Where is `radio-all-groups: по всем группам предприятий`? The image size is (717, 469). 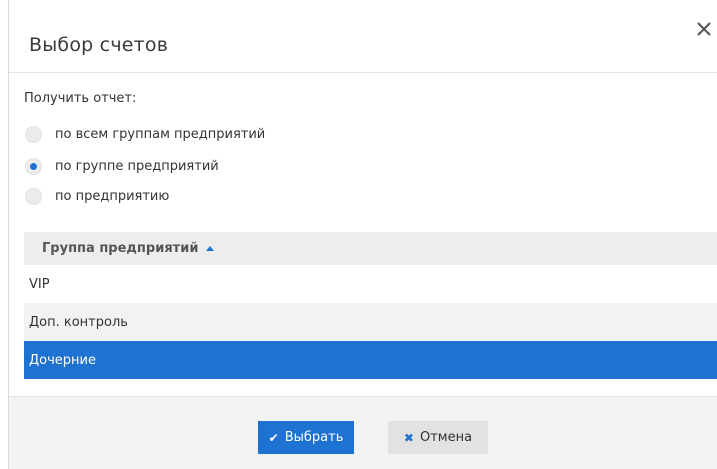
radio-all-groups: по всем группам предприятий is located at coordinates (144, 134).